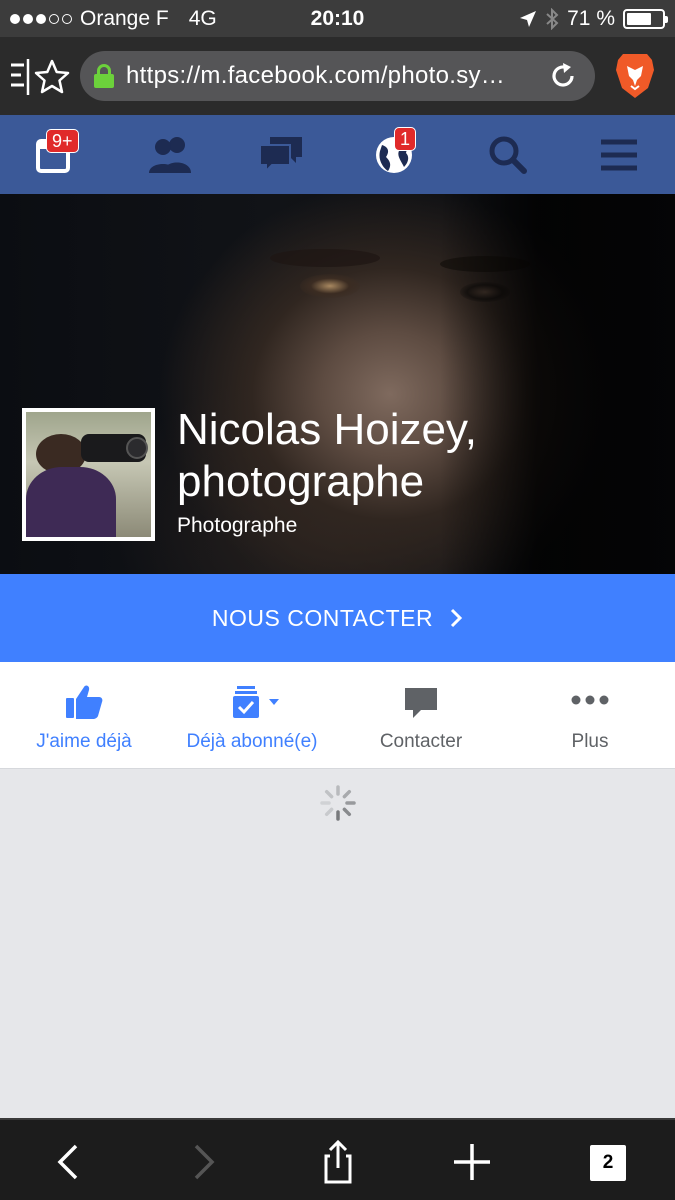 The image size is (675, 1200). I want to click on nav-search, so click(514, 154).